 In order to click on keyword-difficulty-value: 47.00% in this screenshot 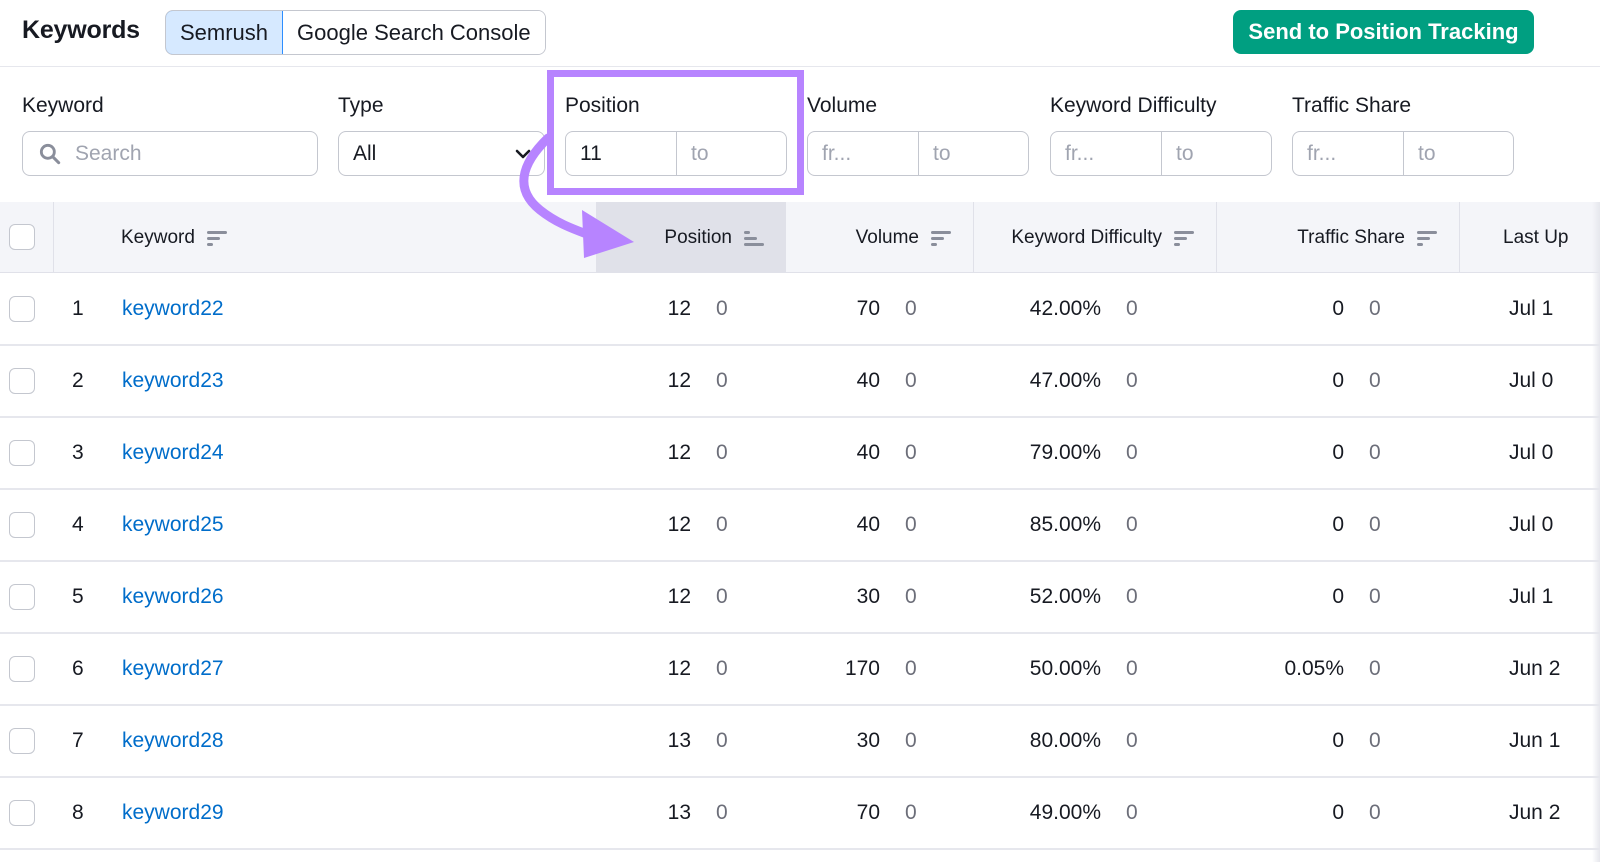, I will do `click(1065, 380)`.